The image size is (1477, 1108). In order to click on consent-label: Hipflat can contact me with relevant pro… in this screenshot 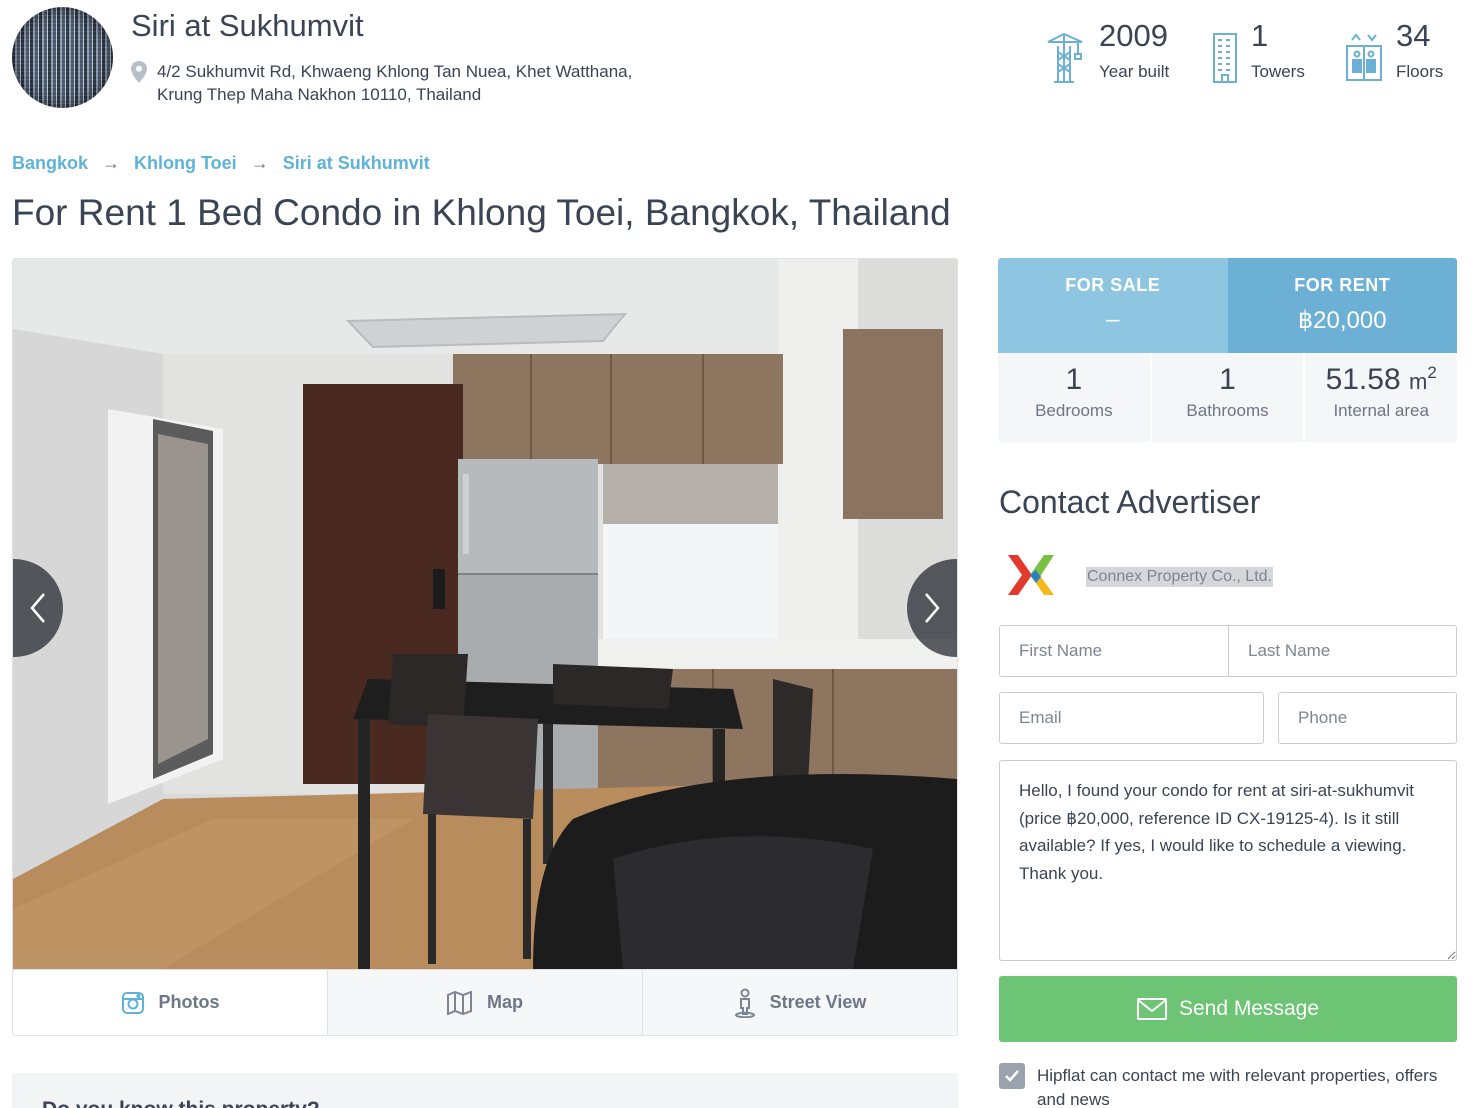, I will do `click(1237, 1087)`.